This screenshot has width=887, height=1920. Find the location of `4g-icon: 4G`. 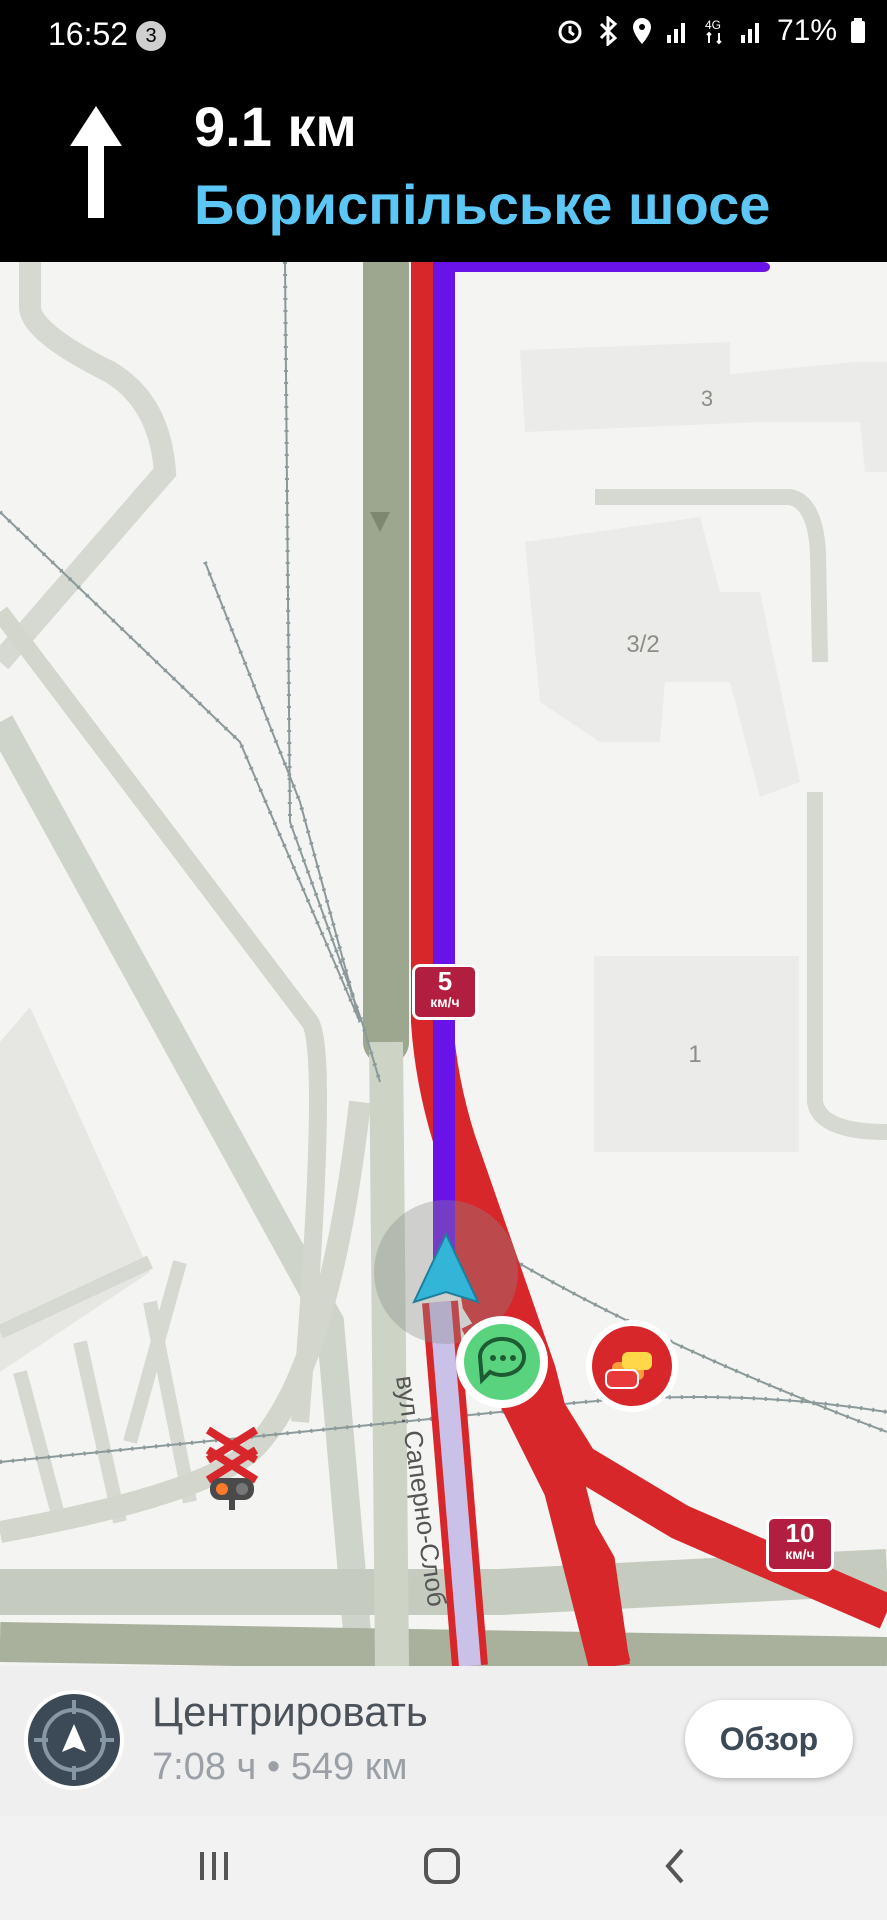

4g-icon: 4G is located at coordinates (713, 31).